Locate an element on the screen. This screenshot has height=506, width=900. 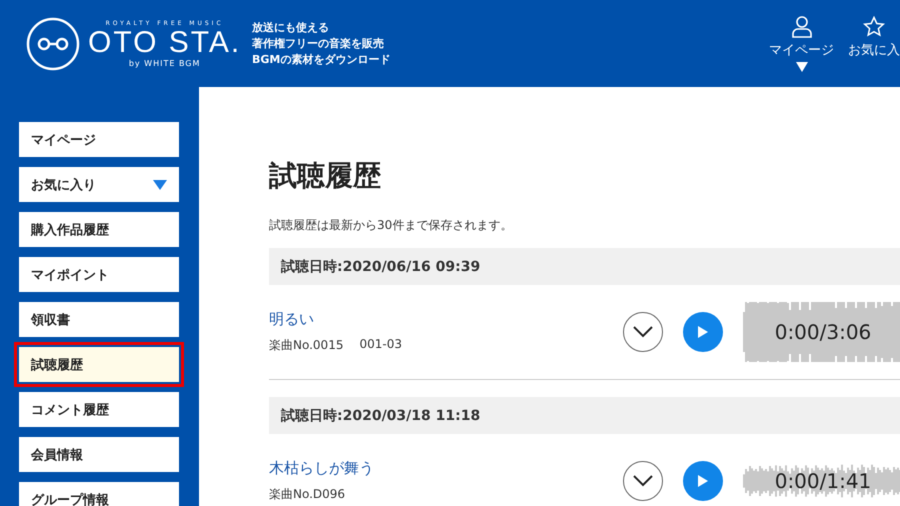
sidebar-item: マイページ is located at coordinates (99, 139).